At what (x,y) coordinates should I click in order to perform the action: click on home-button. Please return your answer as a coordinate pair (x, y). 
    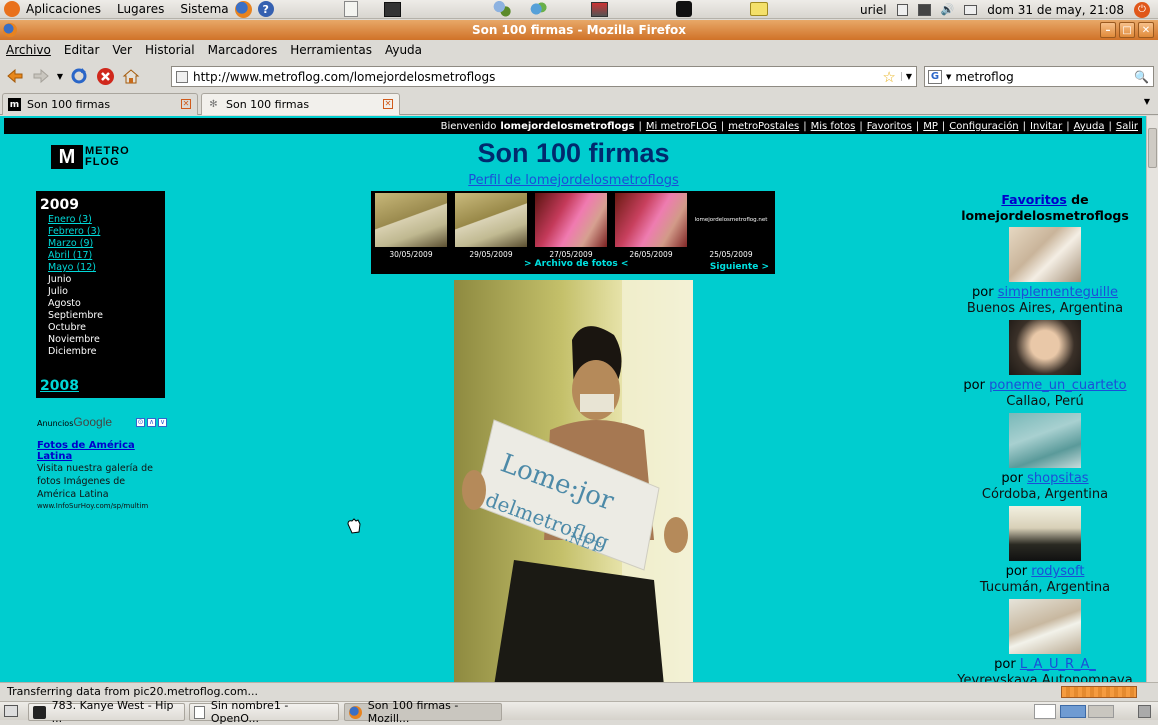
    Looking at the image, I should click on (131, 76).